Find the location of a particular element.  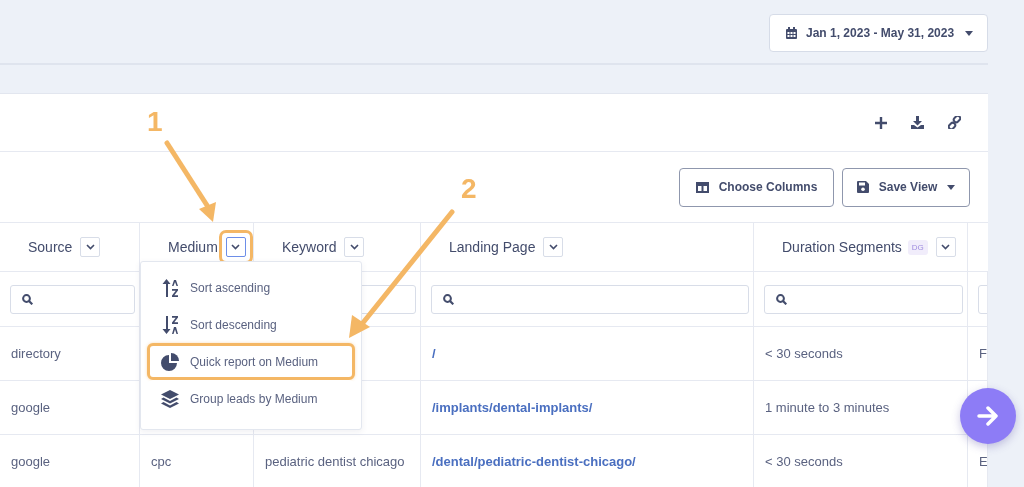

calendar-icon is located at coordinates (791, 33).